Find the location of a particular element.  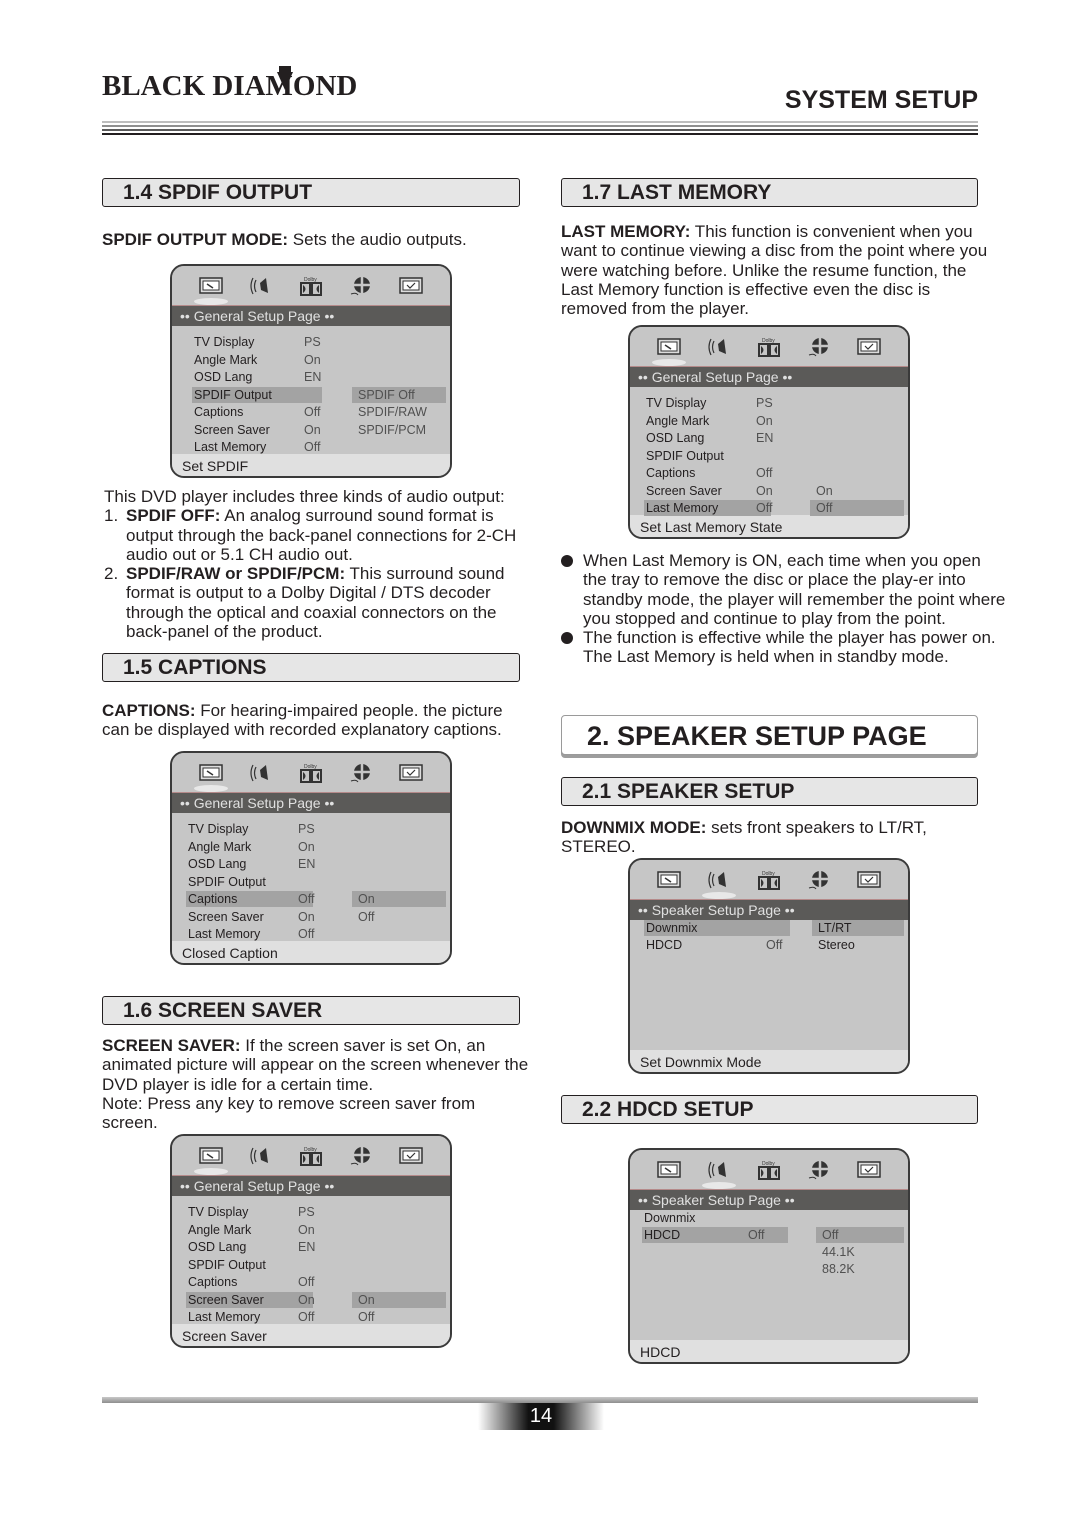

osd-option: SPDIF Off is located at coordinates (383, 395).